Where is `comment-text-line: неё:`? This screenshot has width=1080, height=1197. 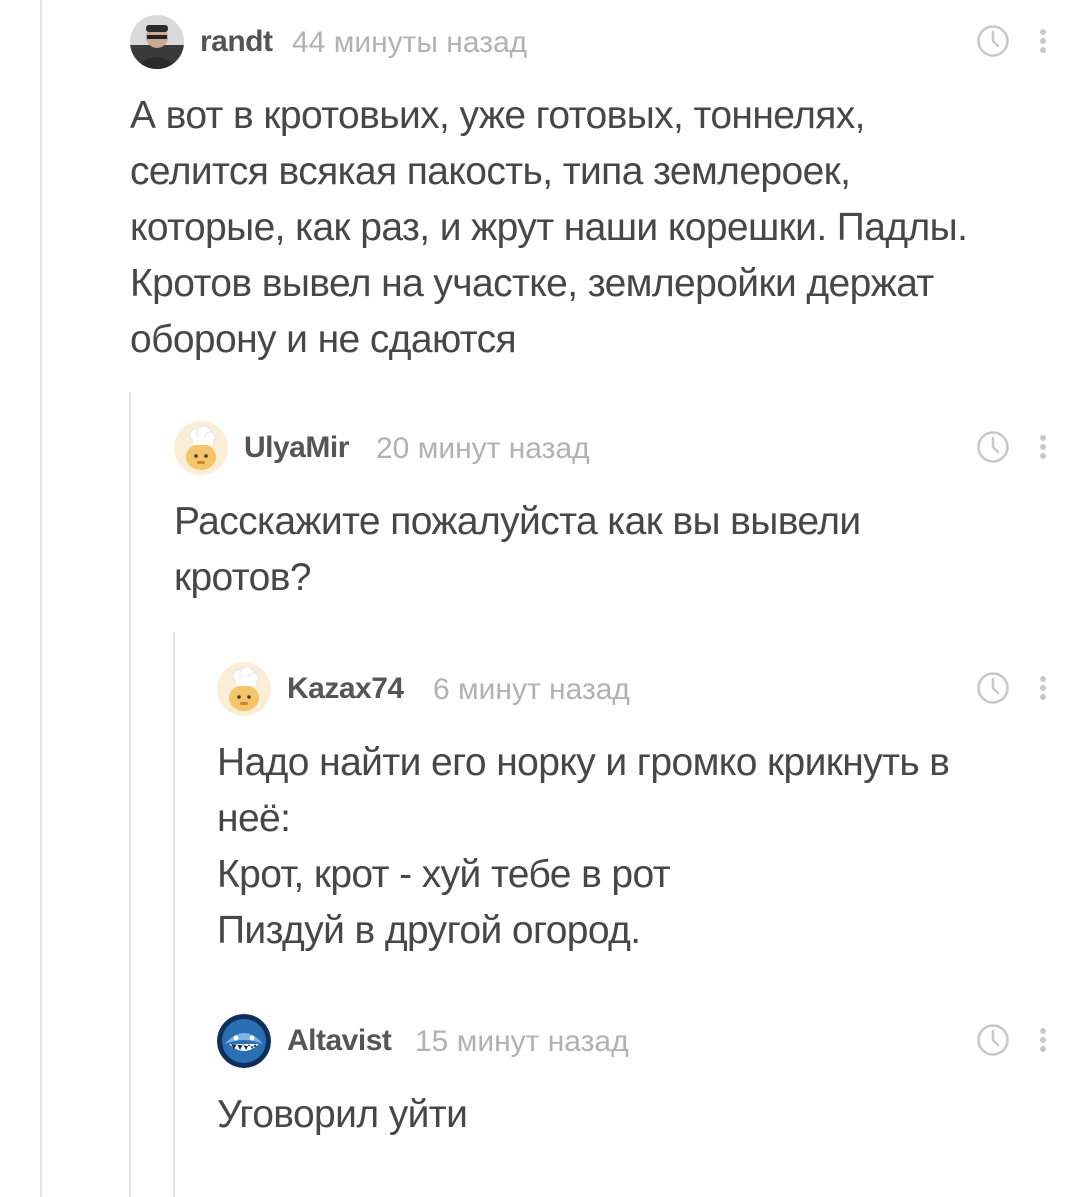 comment-text-line: неё: is located at coordinates (254, 818).